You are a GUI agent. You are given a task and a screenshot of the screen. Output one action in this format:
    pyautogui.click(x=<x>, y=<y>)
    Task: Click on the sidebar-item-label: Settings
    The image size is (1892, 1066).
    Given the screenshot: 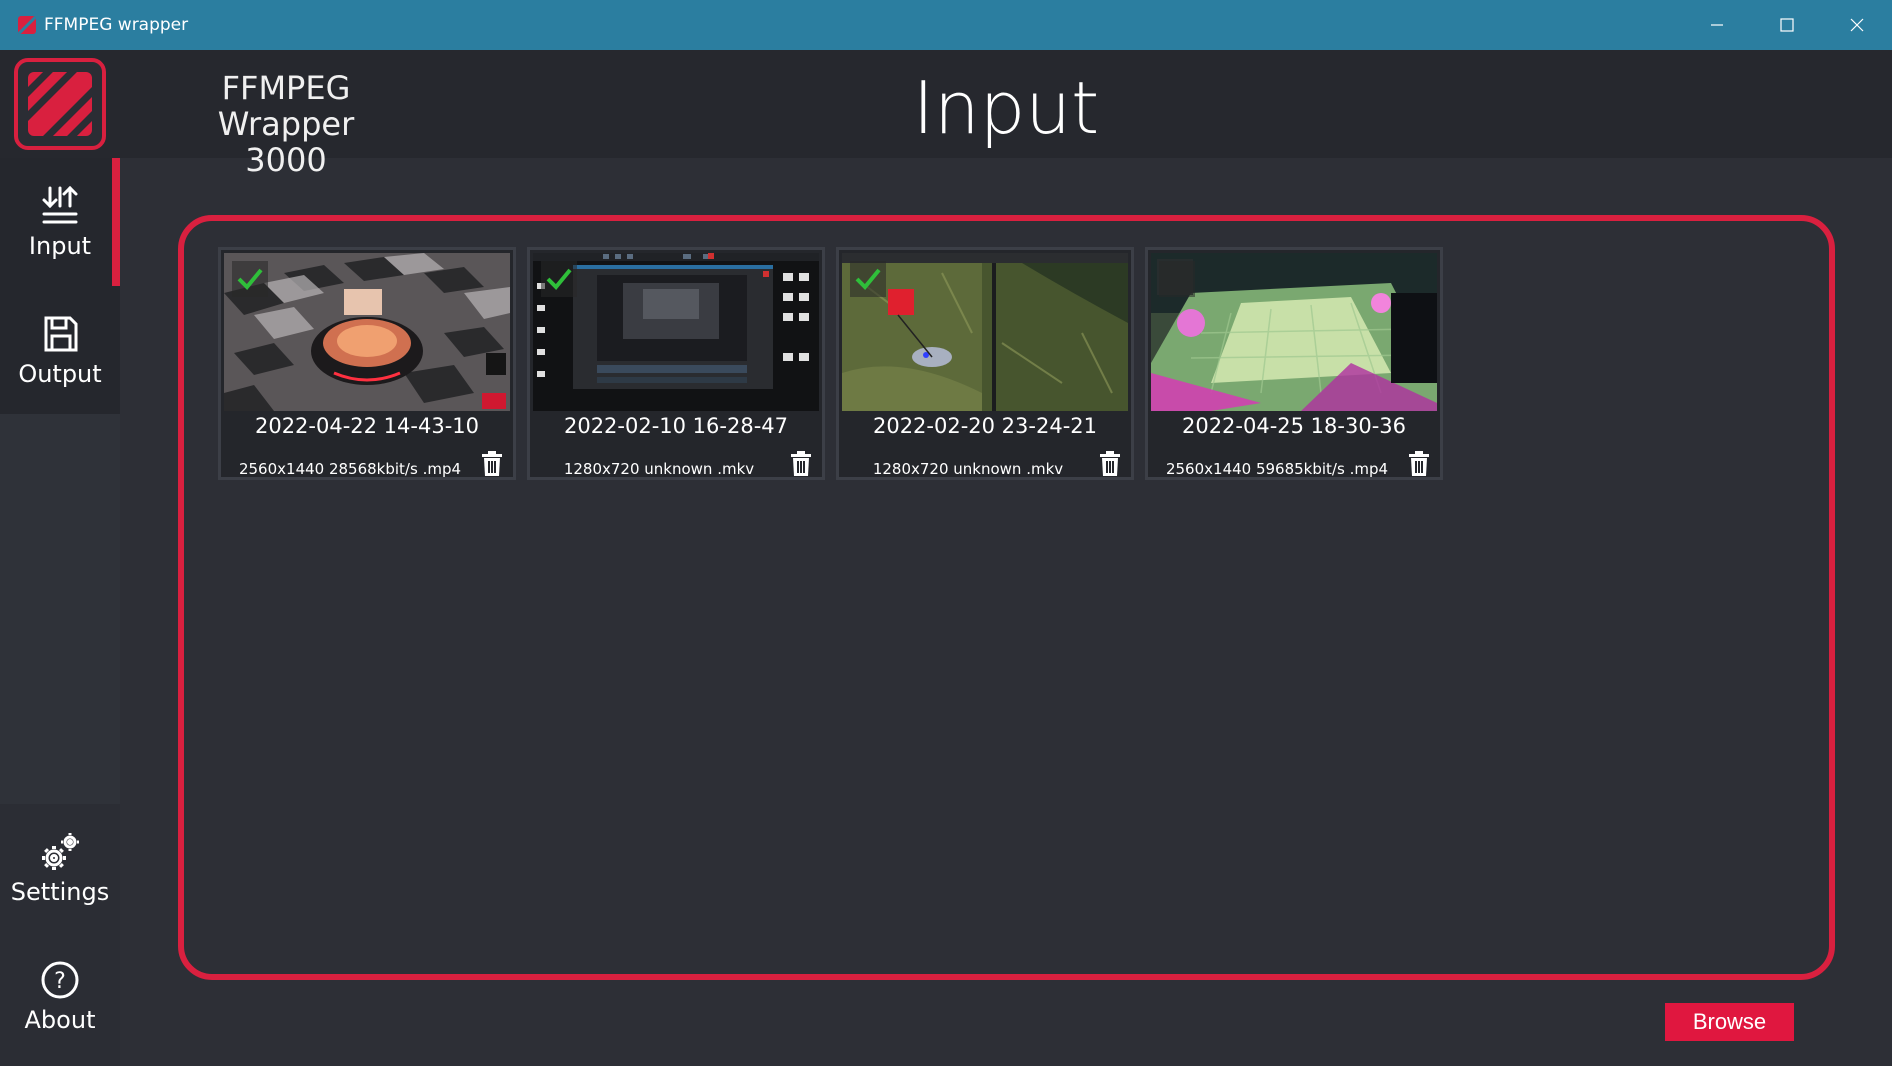 What is the action you would take?
    pyautogui.click(x=60, y=892)
    